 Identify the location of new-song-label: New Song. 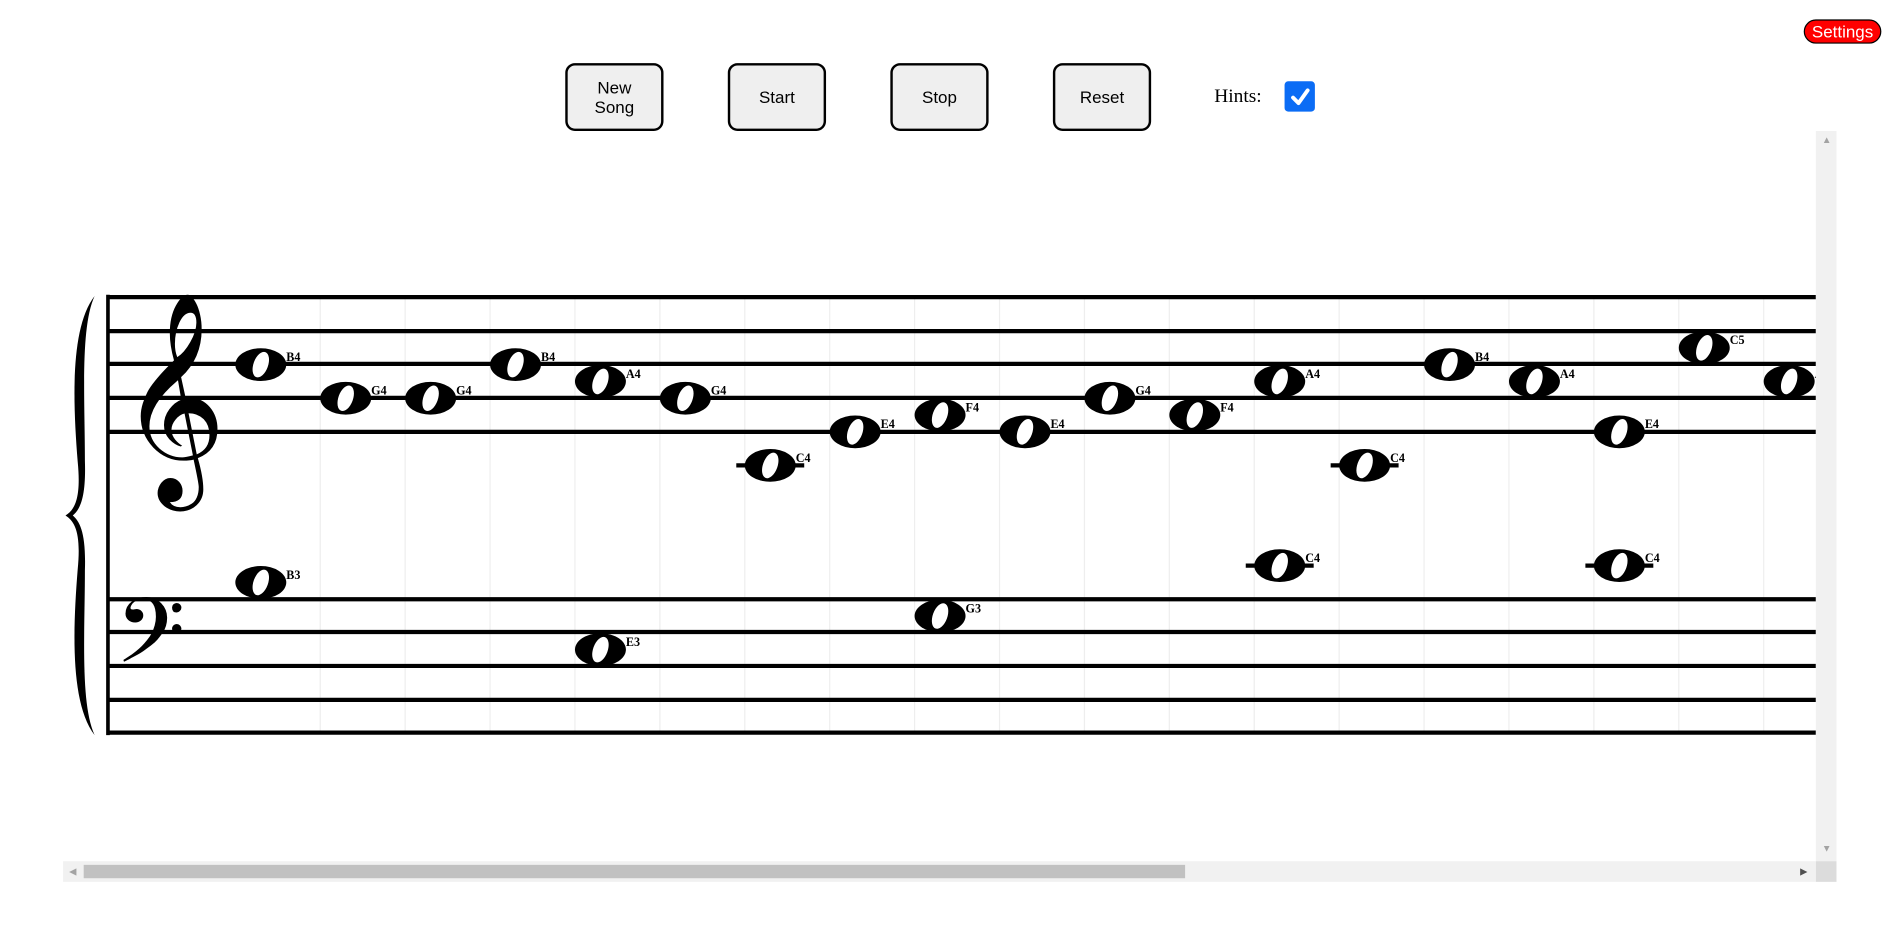
(615, 97).